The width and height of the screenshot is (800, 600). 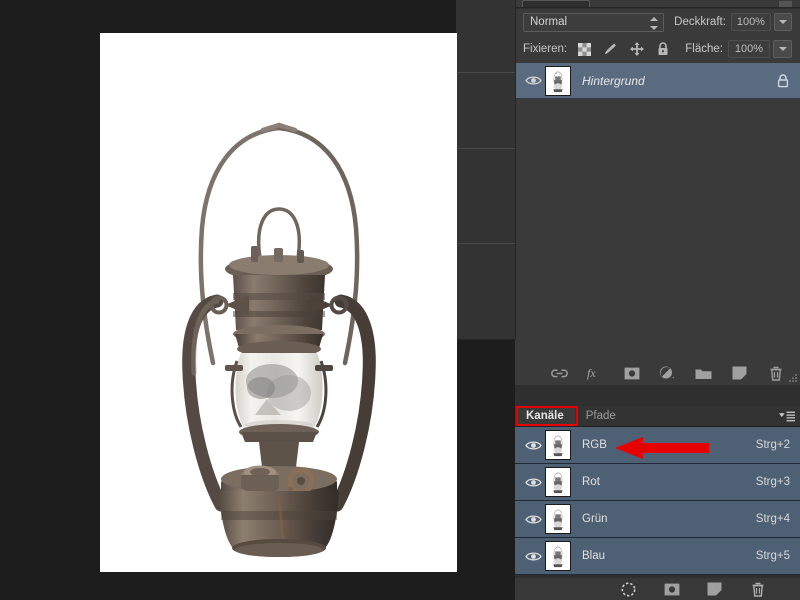 I want to click on annotation-arrow-icon, so click(x=647, y=449).